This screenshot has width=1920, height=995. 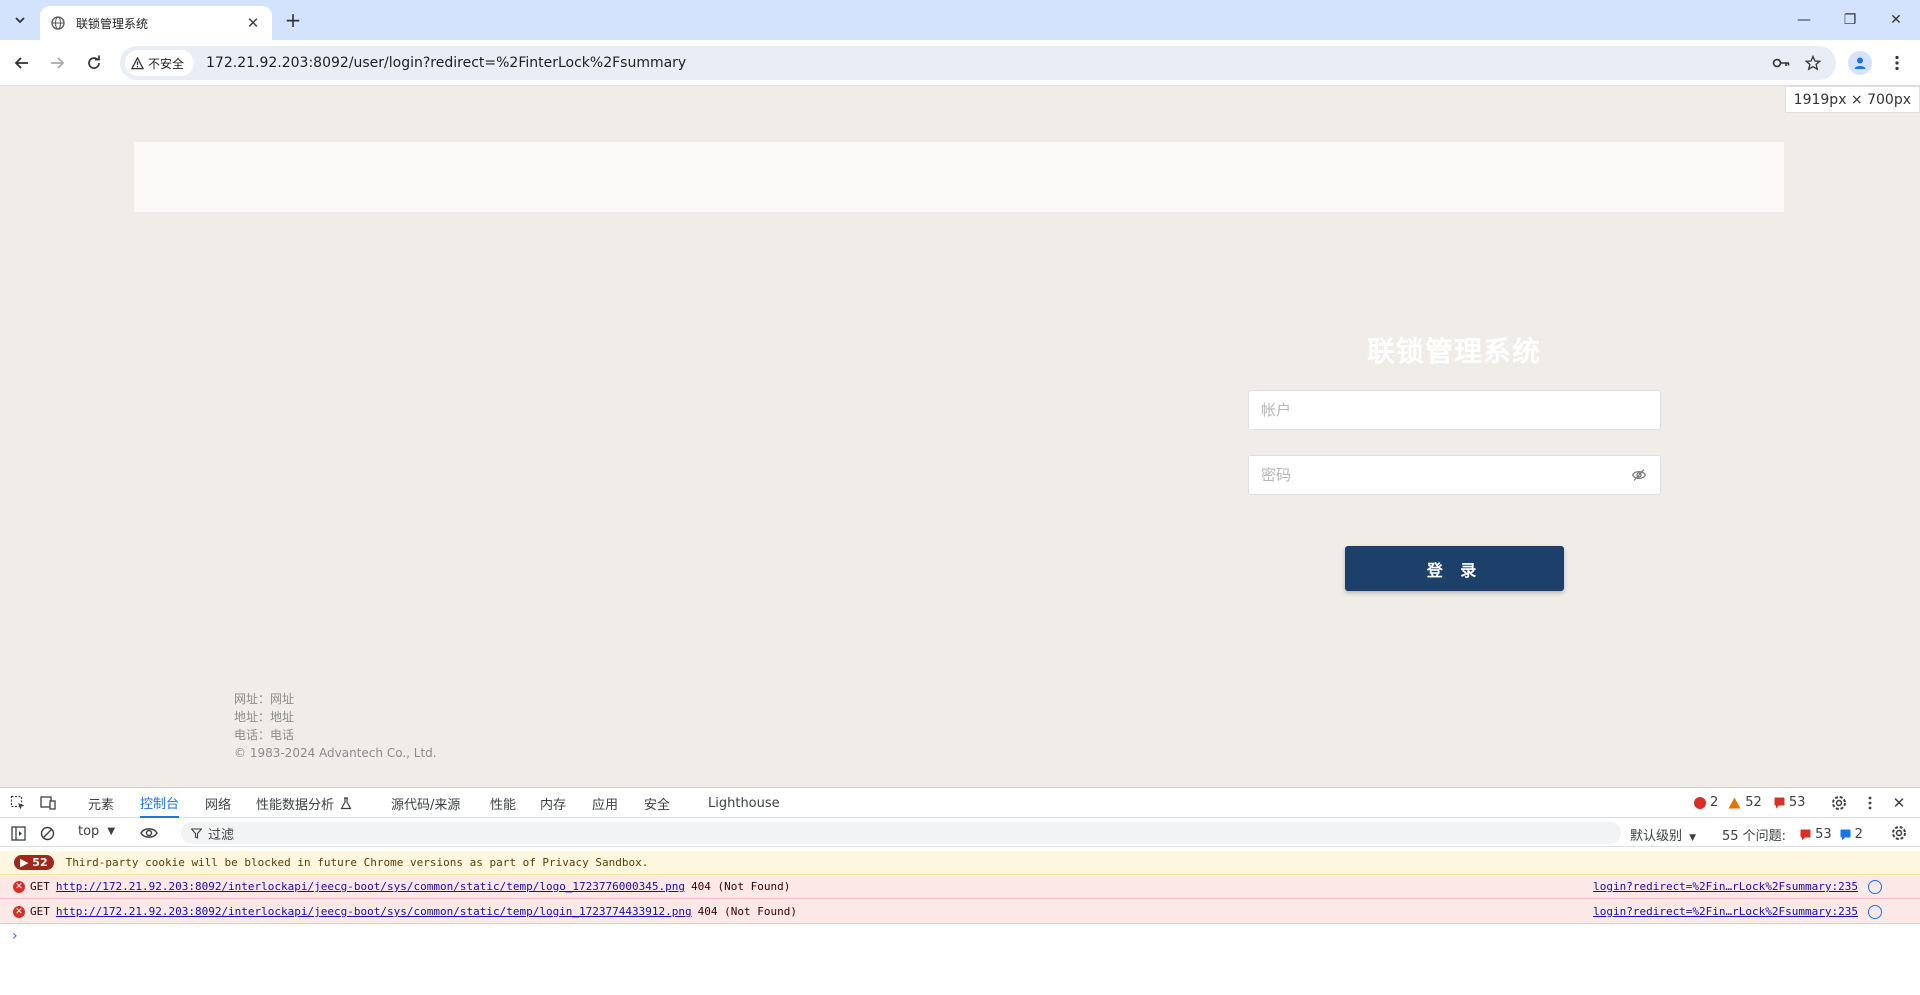 What do you see at coordinates (425, 803) in the screenshot?
I see `devtools-tab-sources: 源代码/来源` at bounding box center [425, 803].